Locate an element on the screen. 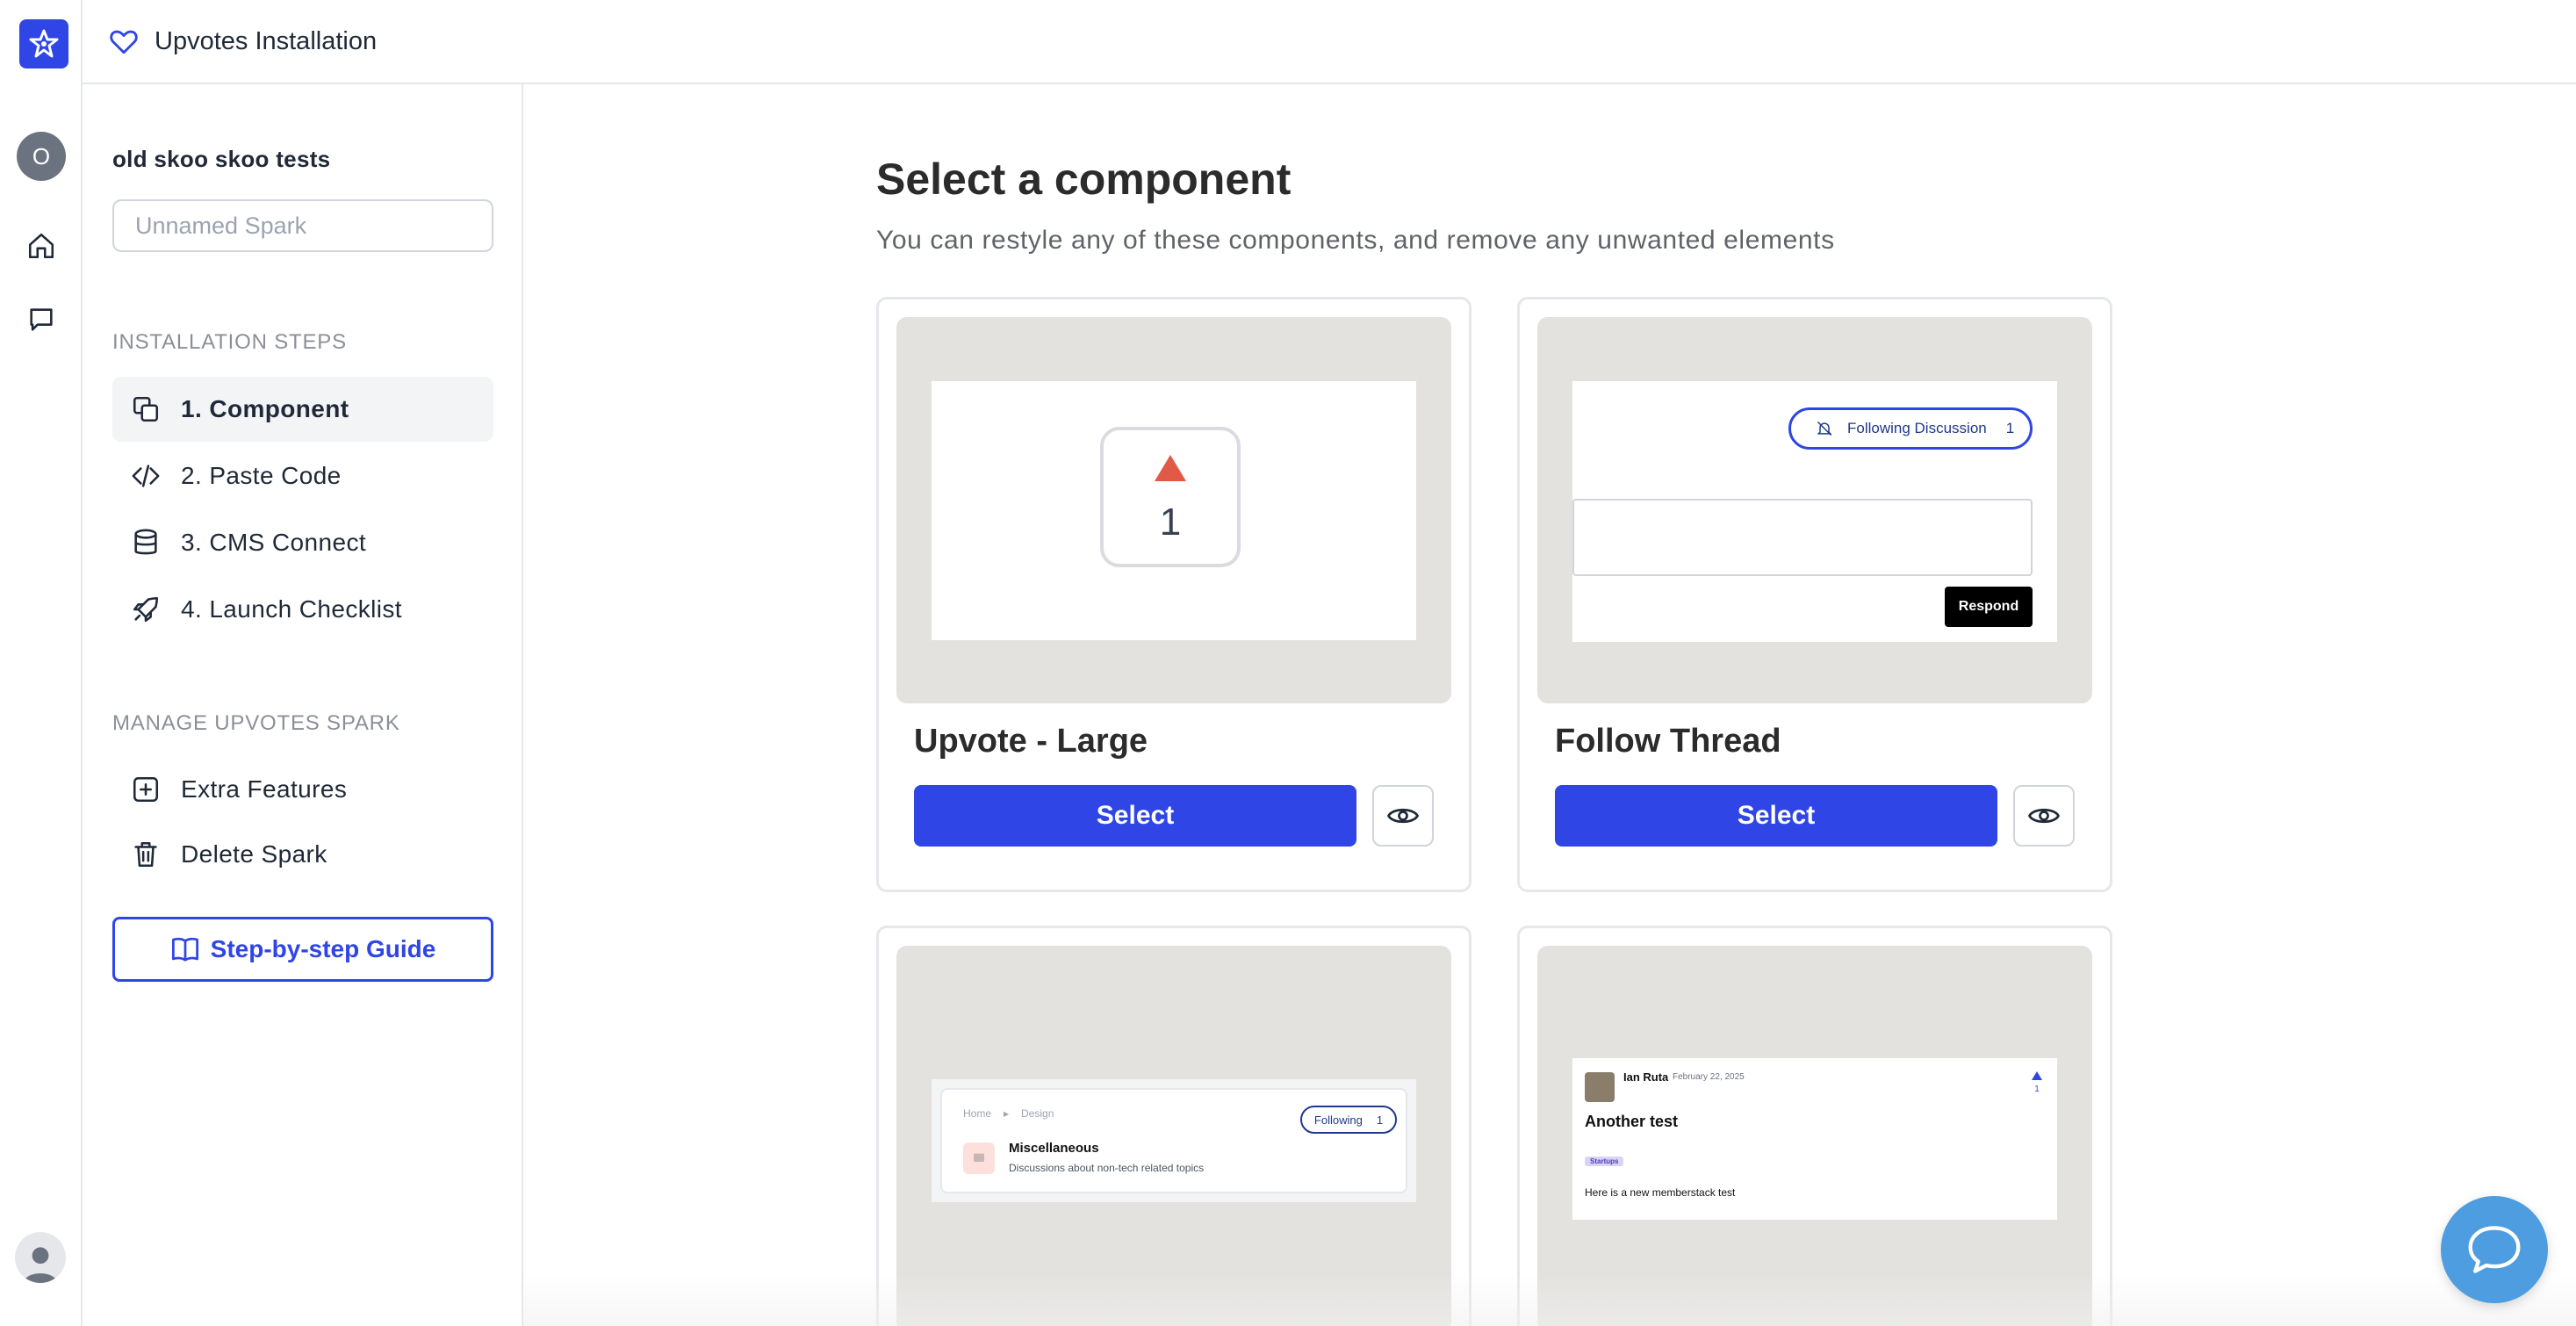 The height and width of the screenshot is (1326, 2576). step-cms-connect: 3. CMS Connect is located at coordinates (302, 542).